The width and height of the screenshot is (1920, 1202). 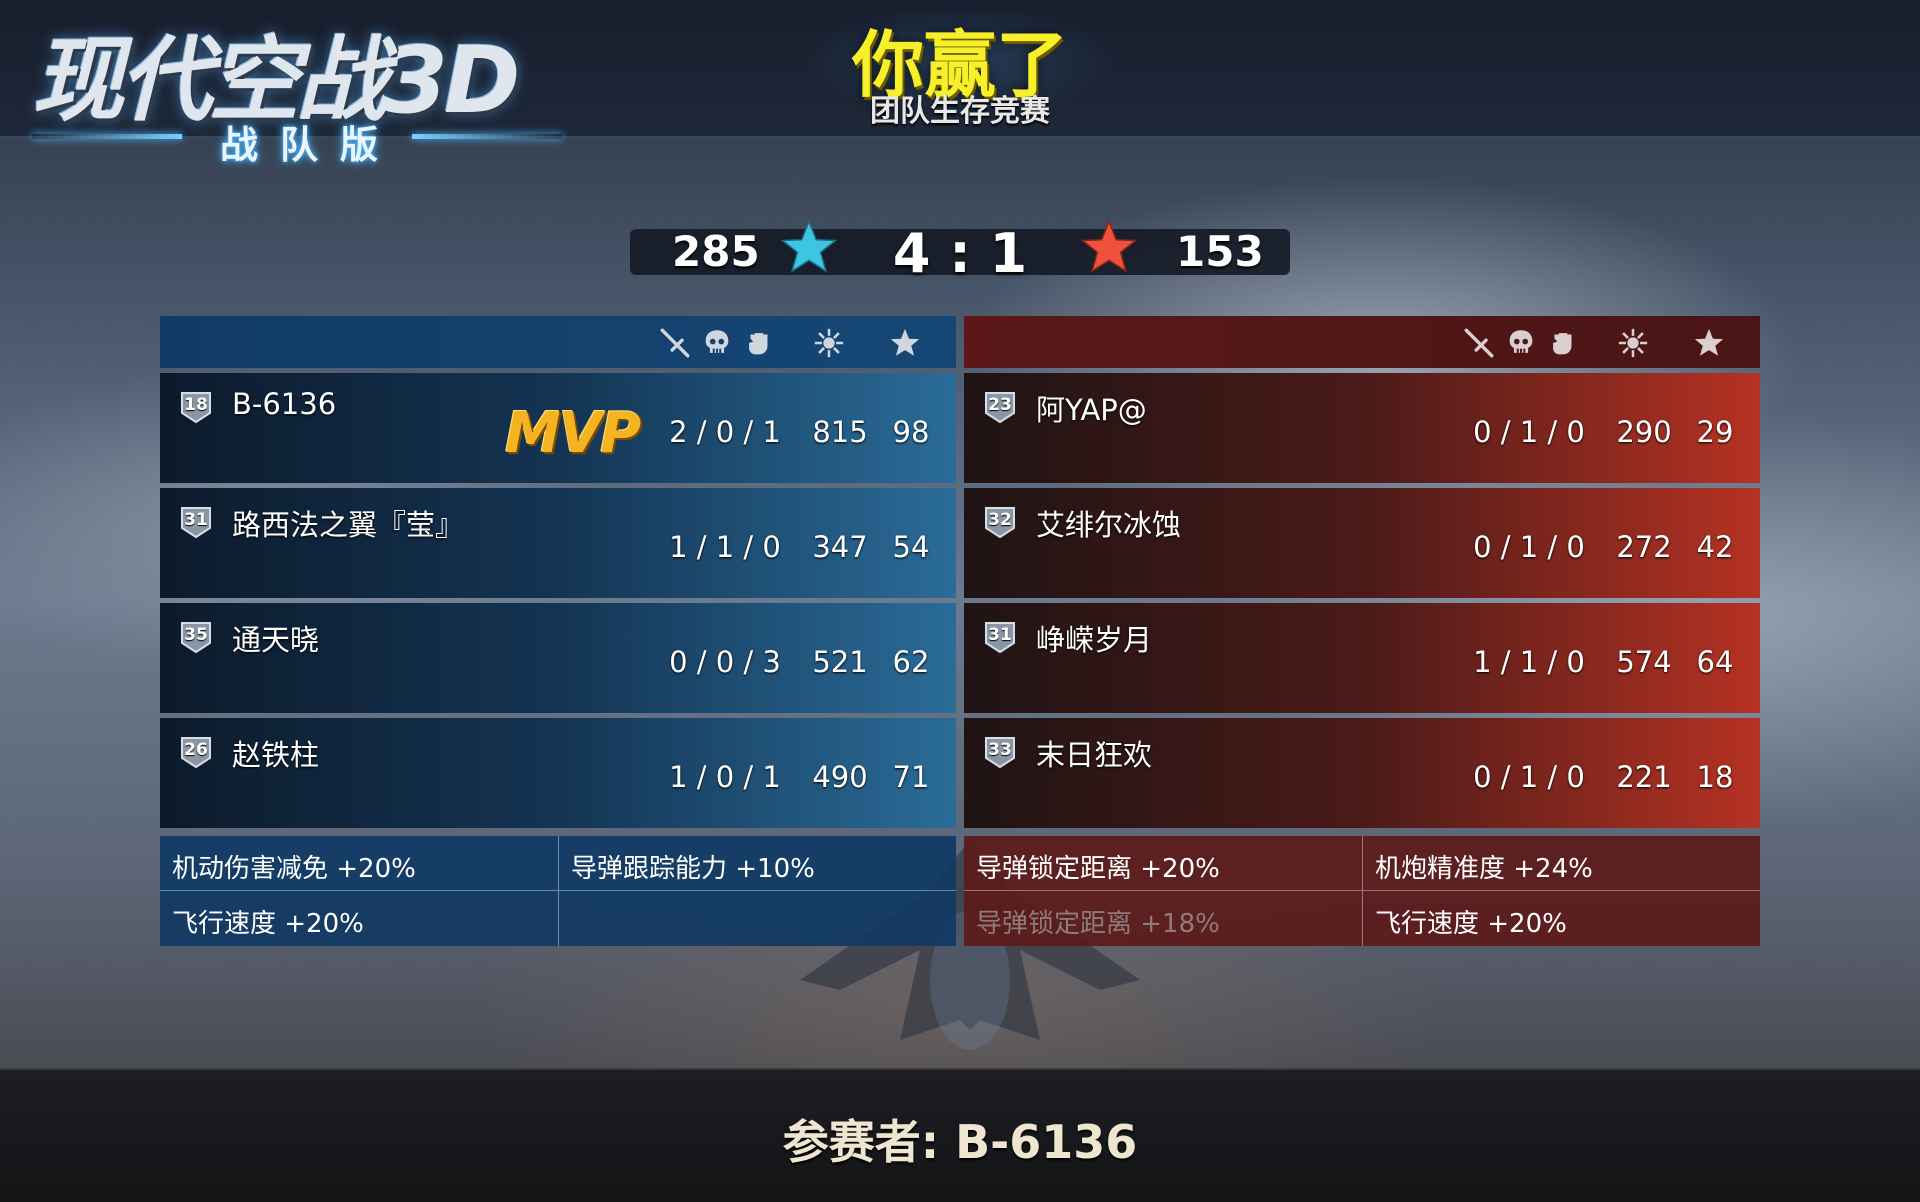 What do you see at coordinates (1644, 547) in the screenshot?
I see `player-score: 272` at bounding box center [1644, 547].